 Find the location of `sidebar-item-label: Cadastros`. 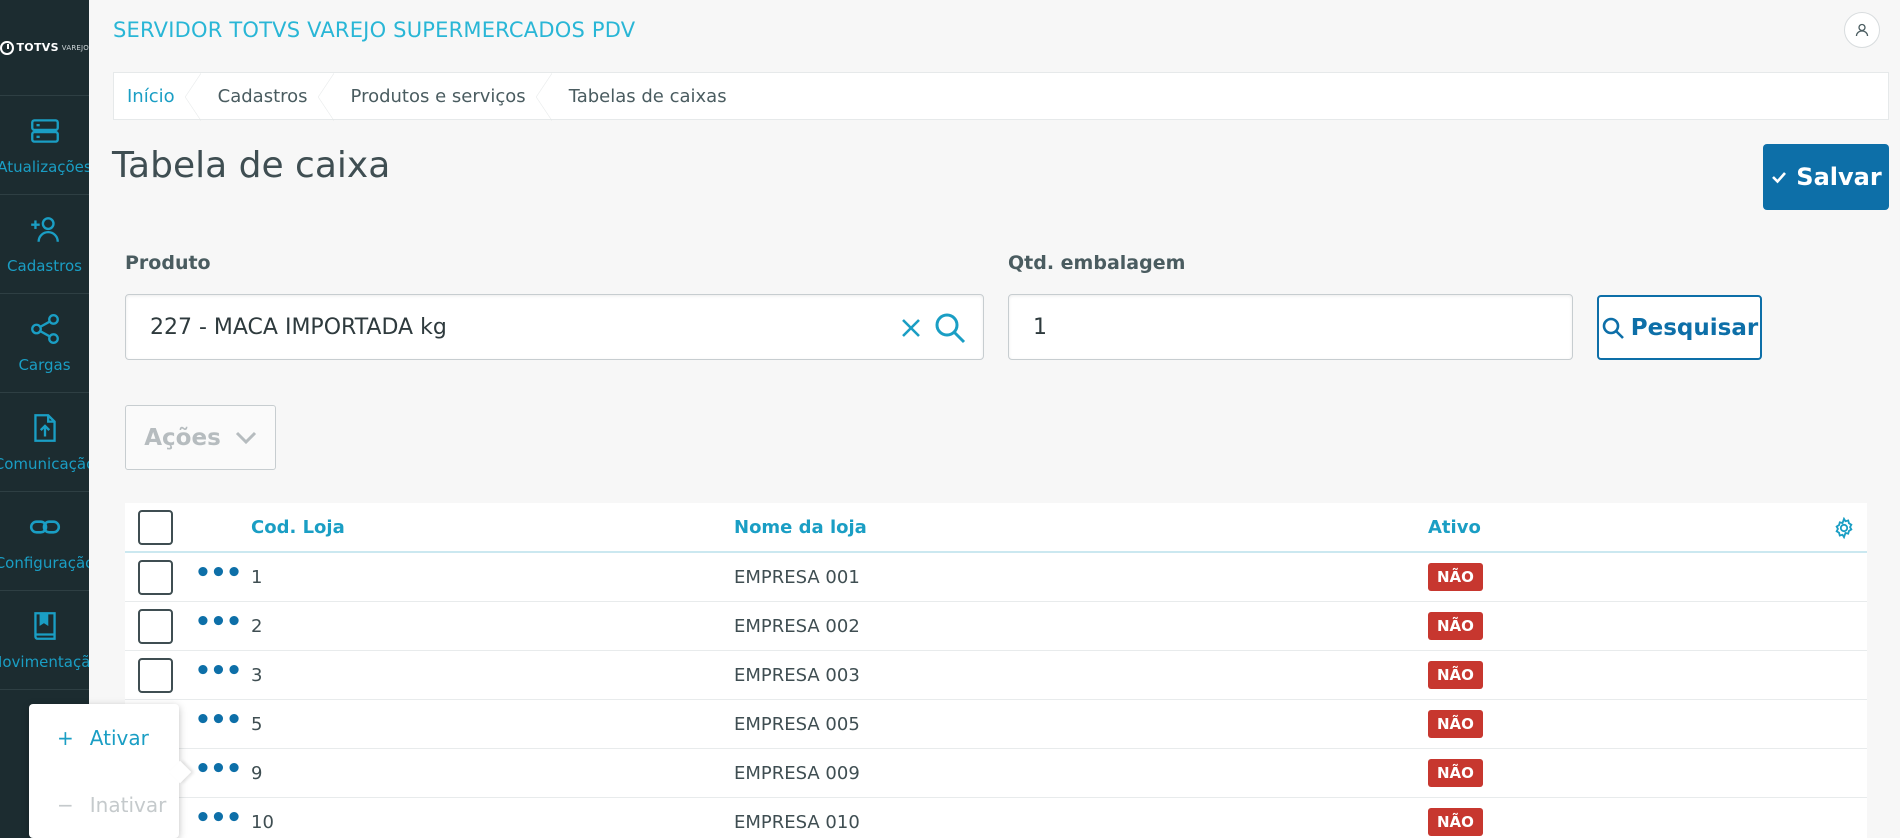

sidebar-item-label: Cadastros is located at coordinates (44, 266).